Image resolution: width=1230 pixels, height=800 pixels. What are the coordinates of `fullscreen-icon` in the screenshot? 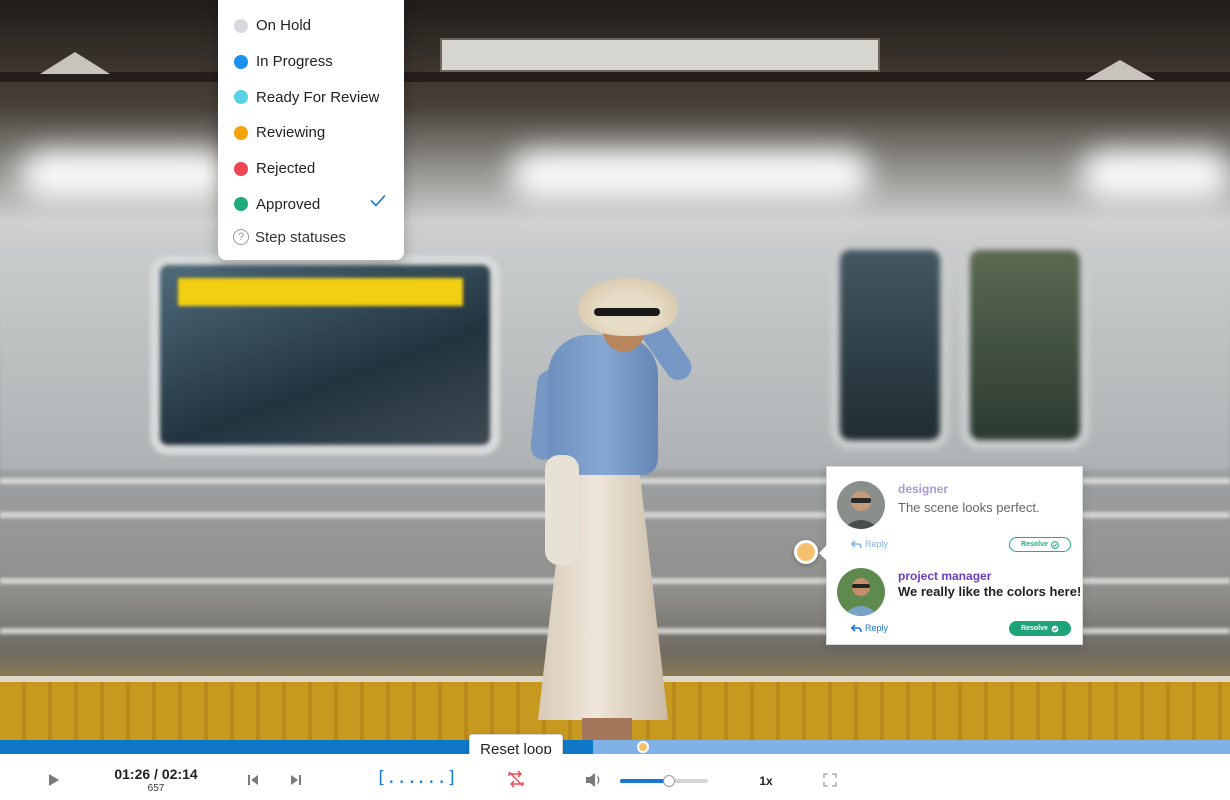 It's located at (830, 780).